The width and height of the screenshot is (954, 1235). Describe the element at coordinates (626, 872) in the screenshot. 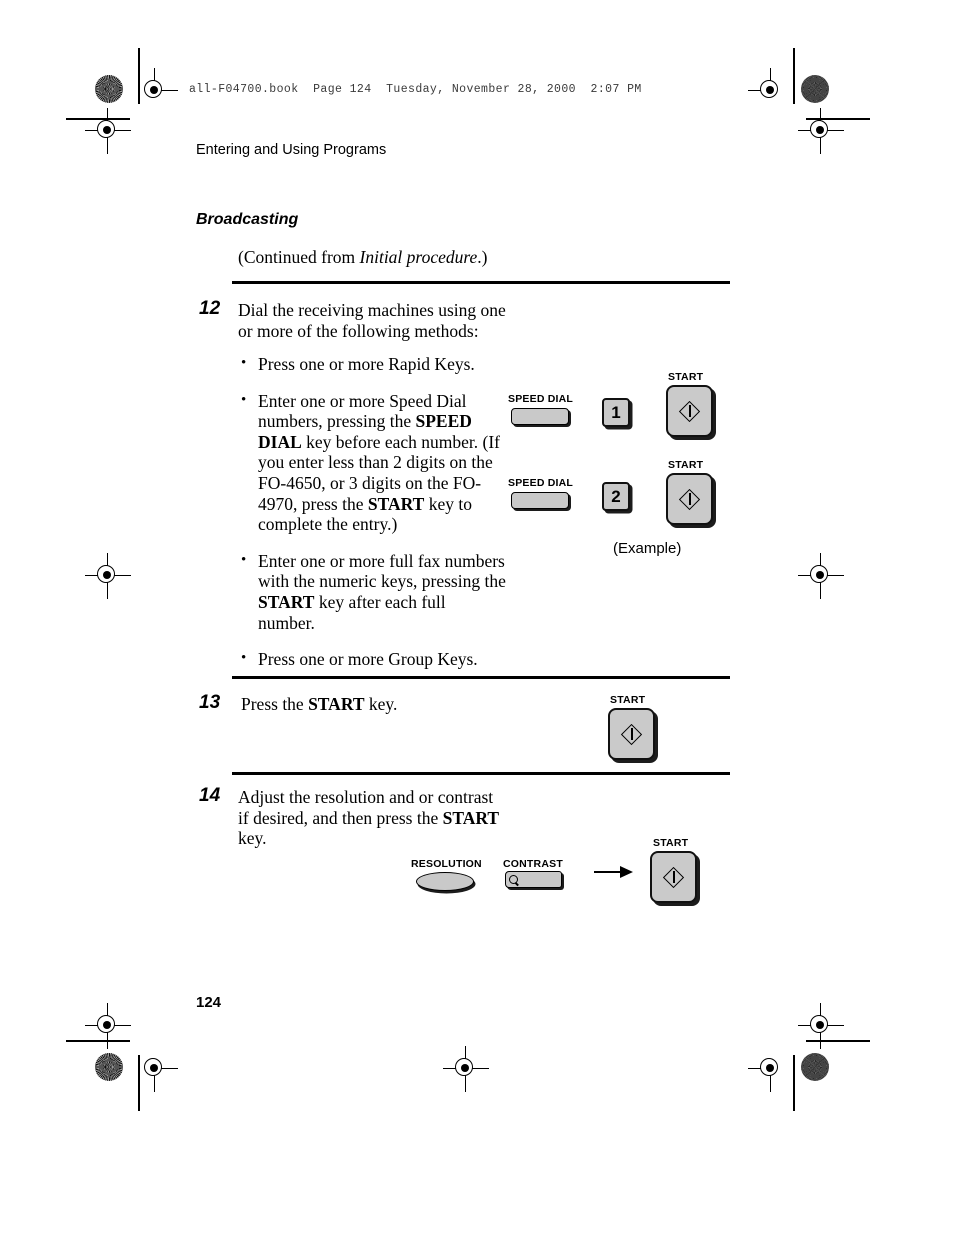

I see `arrow-head` at that location.